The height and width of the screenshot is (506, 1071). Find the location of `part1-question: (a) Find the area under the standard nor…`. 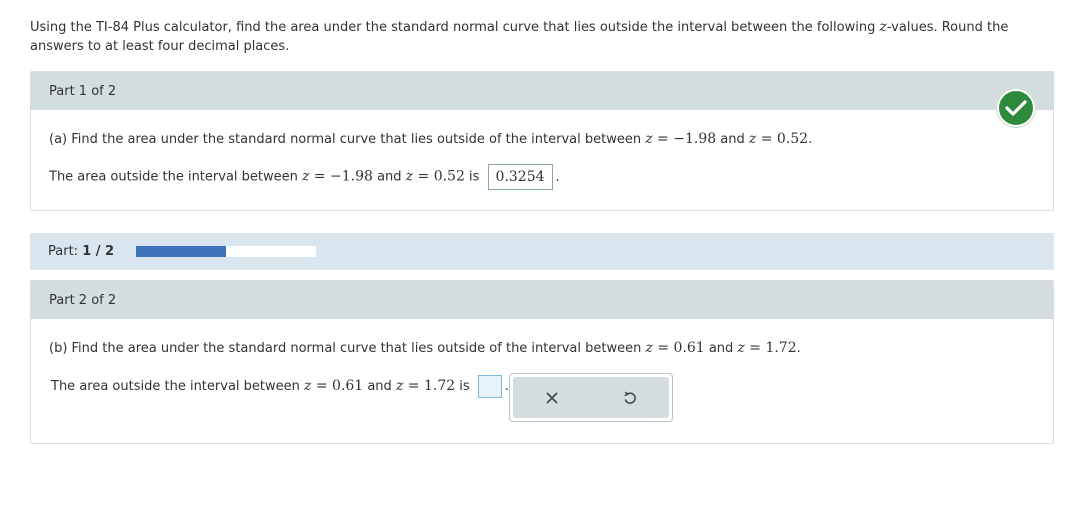

part1-question: (a) Find the area under the standard nor… is located at coordinates (431, 139).